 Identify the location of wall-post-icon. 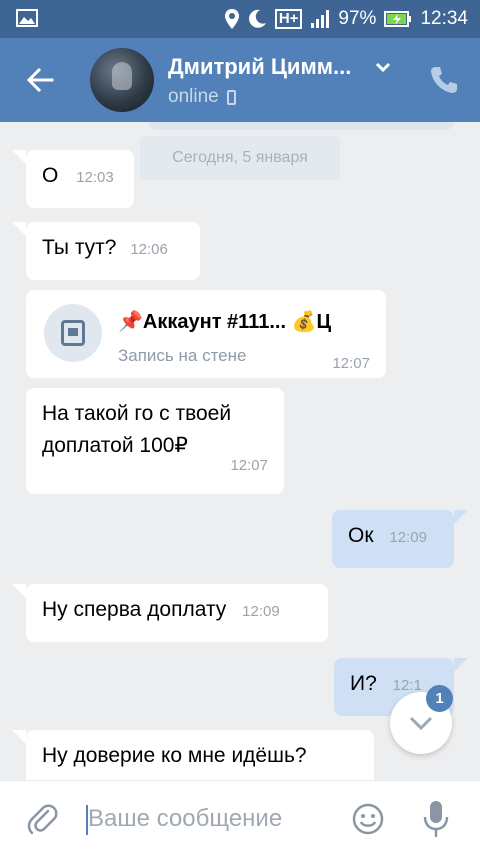
(73, 333).